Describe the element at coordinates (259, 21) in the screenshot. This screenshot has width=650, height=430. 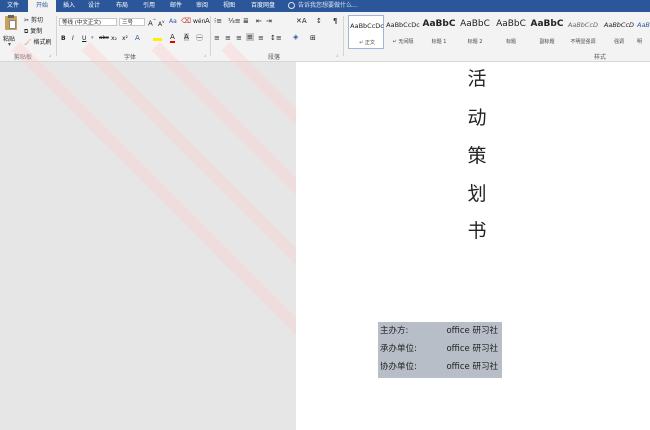
I see `decrease-indent-icon: ⇤` at that location.